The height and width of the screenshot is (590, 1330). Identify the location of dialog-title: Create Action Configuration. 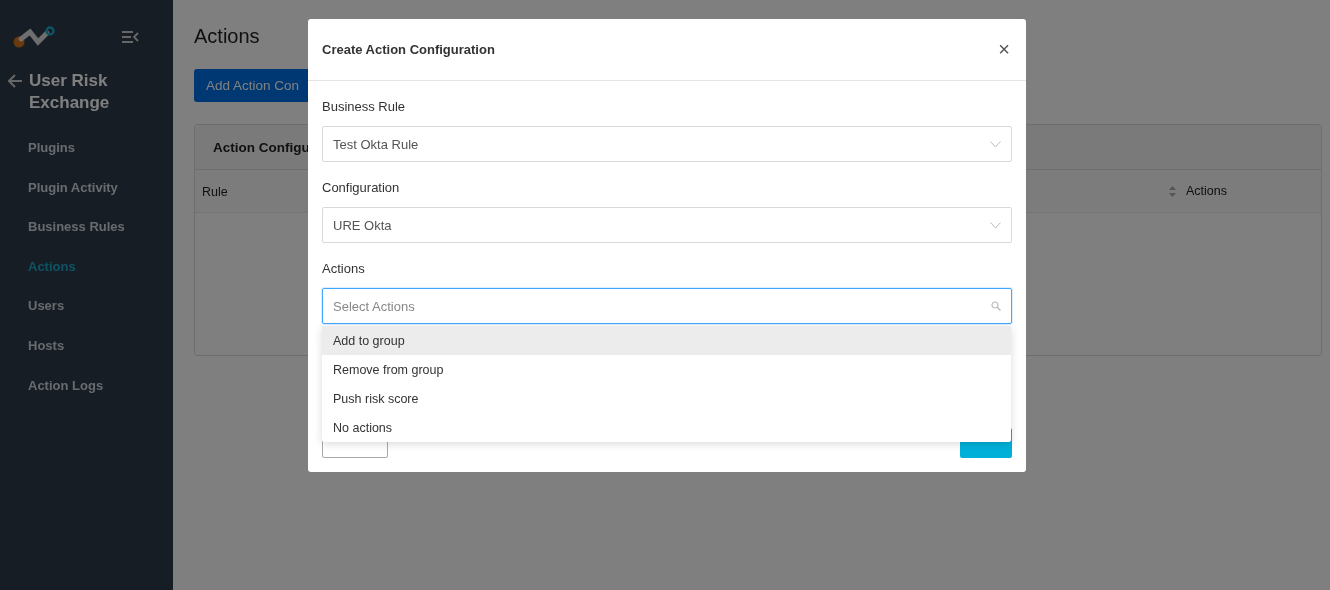
(408, 49).